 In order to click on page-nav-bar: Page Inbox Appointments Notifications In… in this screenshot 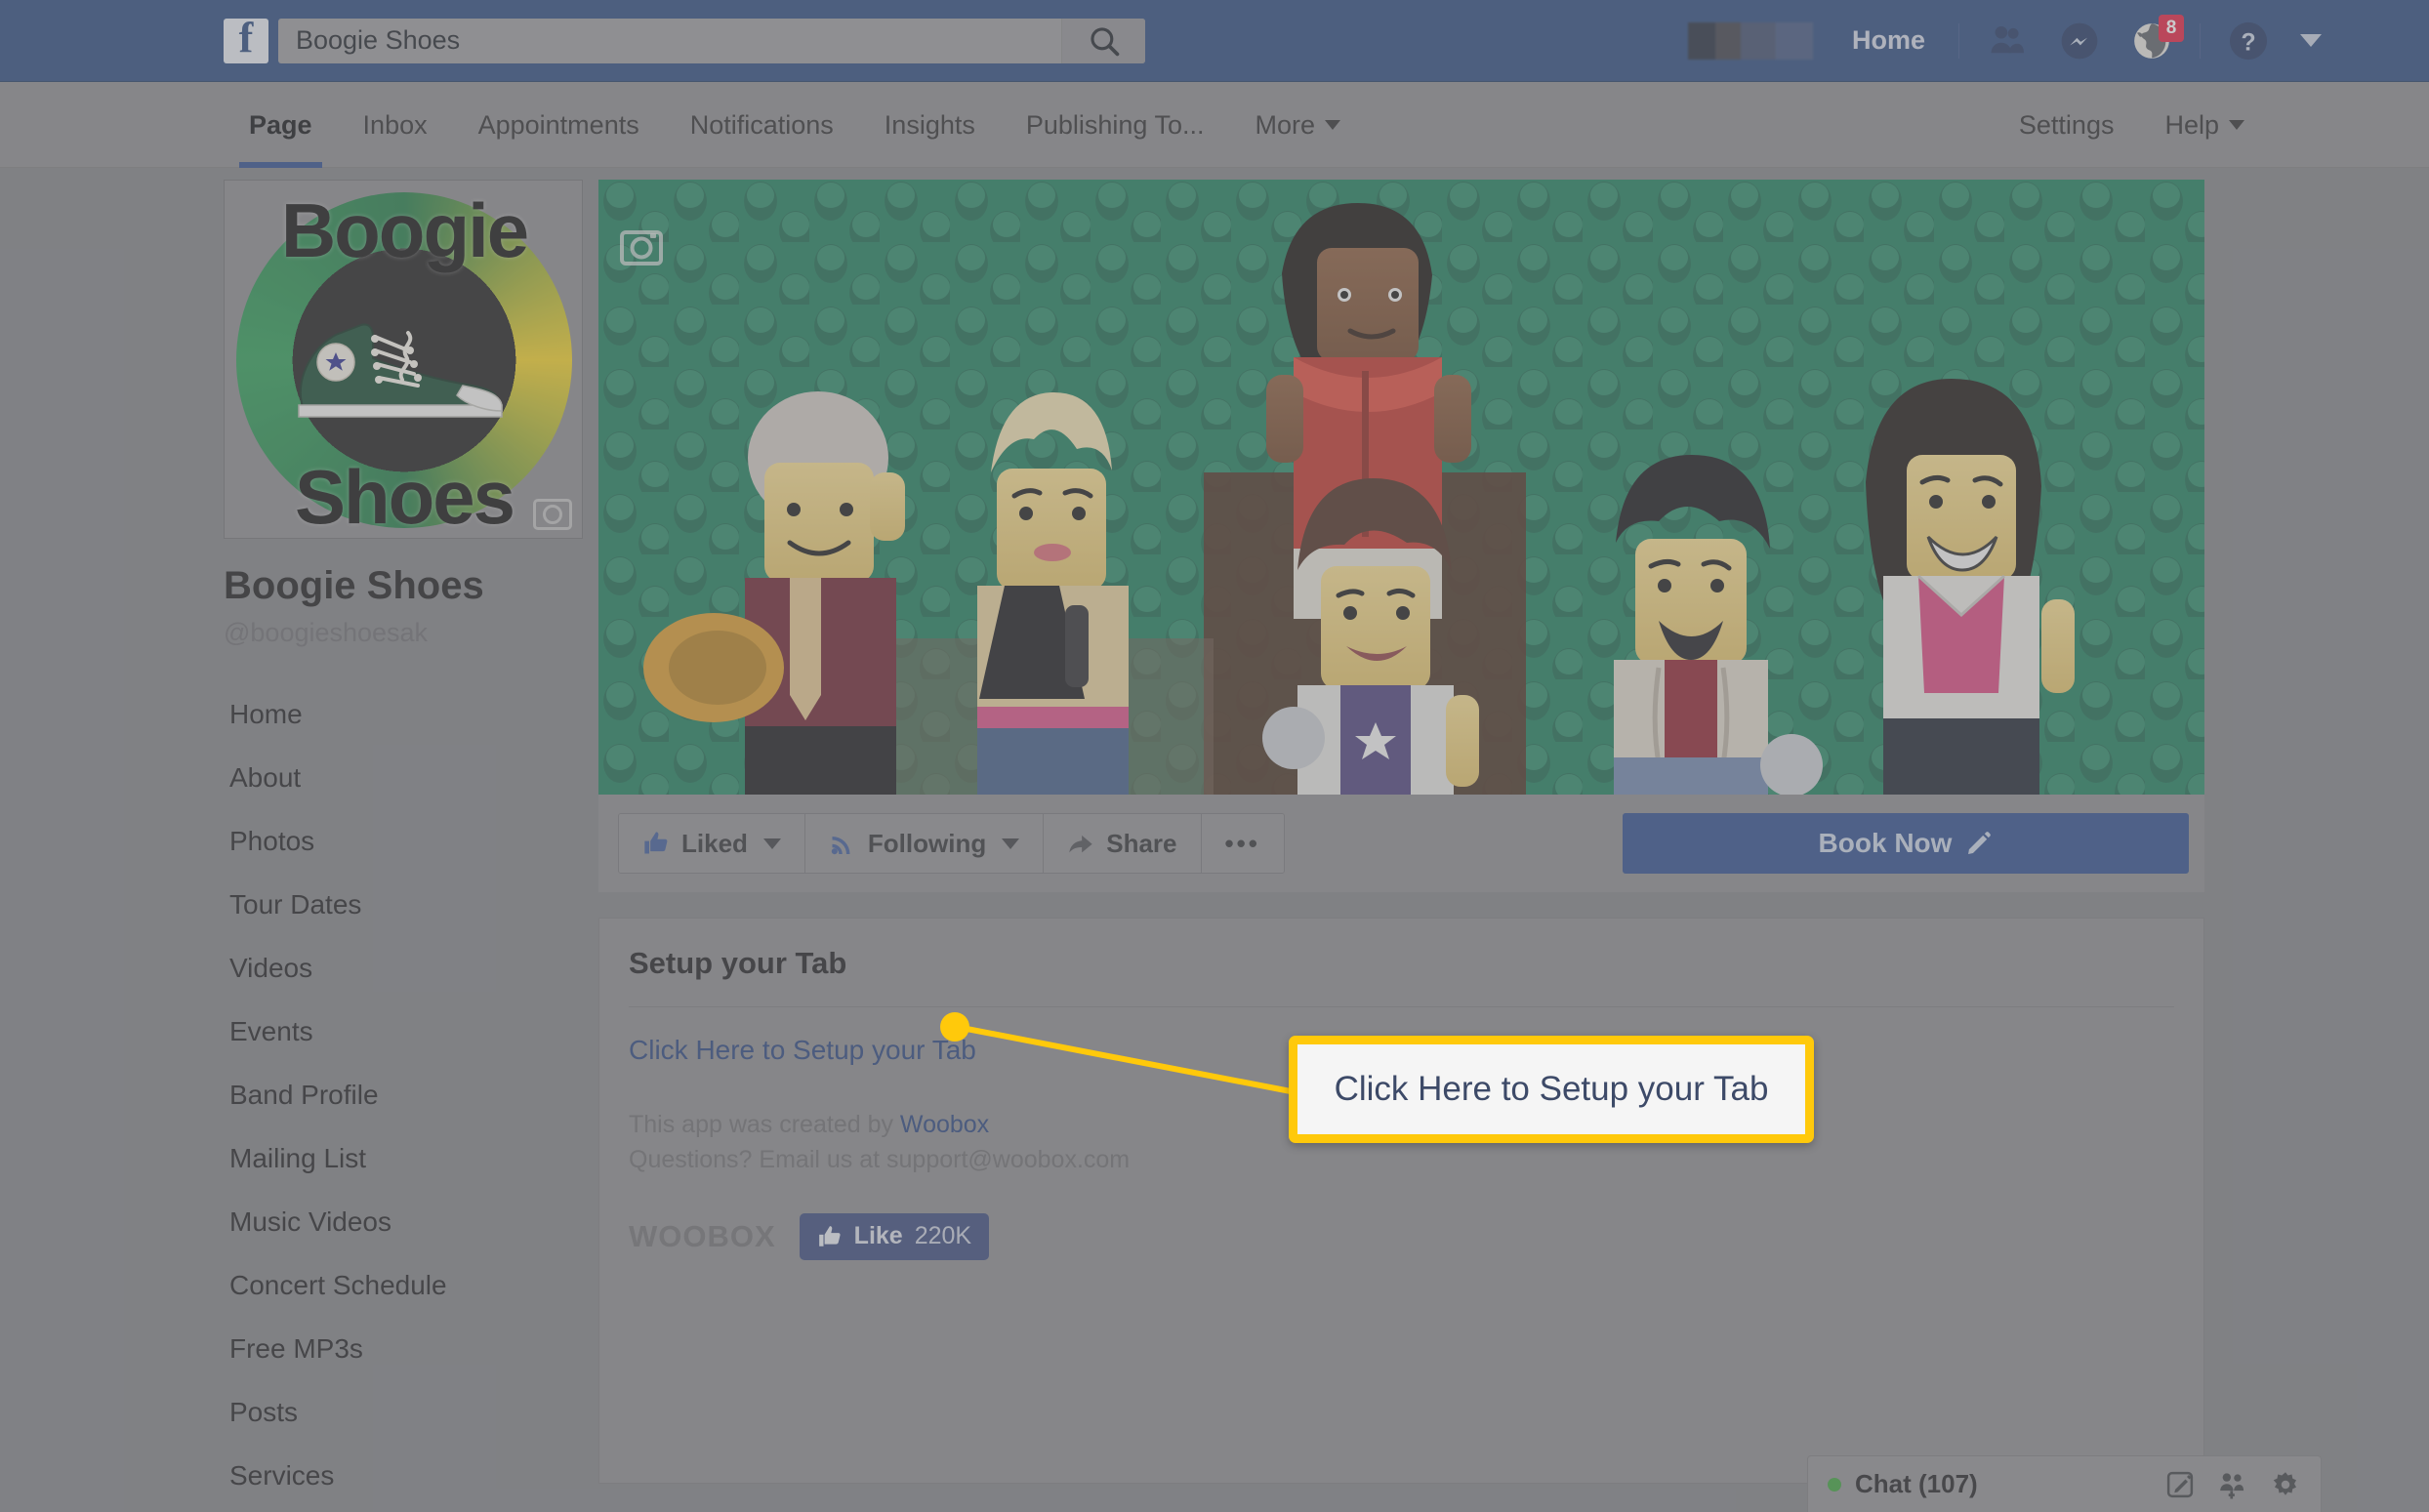, I will do `click(1215, 125)`.